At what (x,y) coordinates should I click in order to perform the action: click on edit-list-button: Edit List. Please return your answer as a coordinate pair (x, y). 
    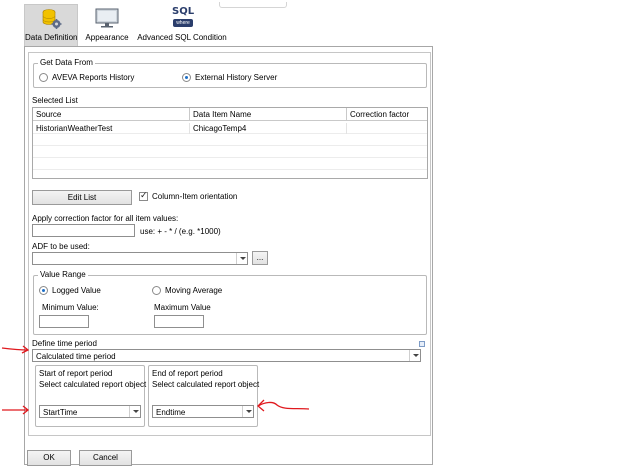
    Looking at the image, I should click on (82, 197).